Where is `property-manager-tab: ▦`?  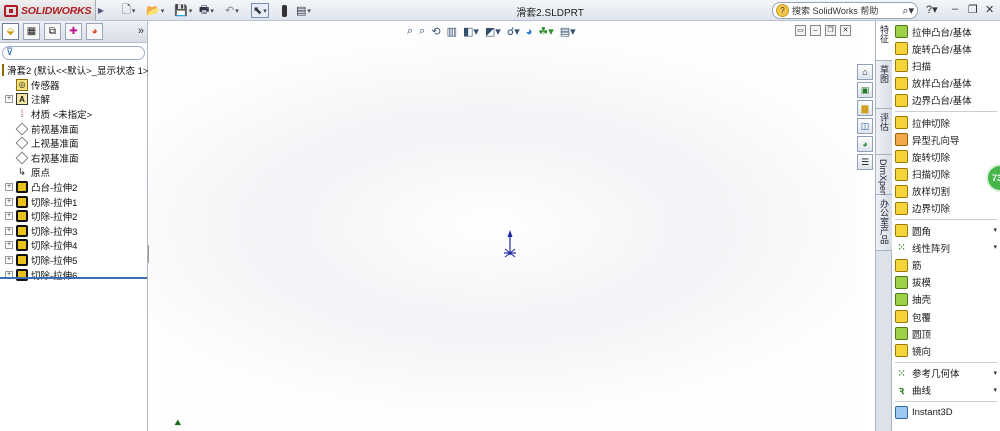
property-manager-tab: ▦ is located at coordinates (31, 31).